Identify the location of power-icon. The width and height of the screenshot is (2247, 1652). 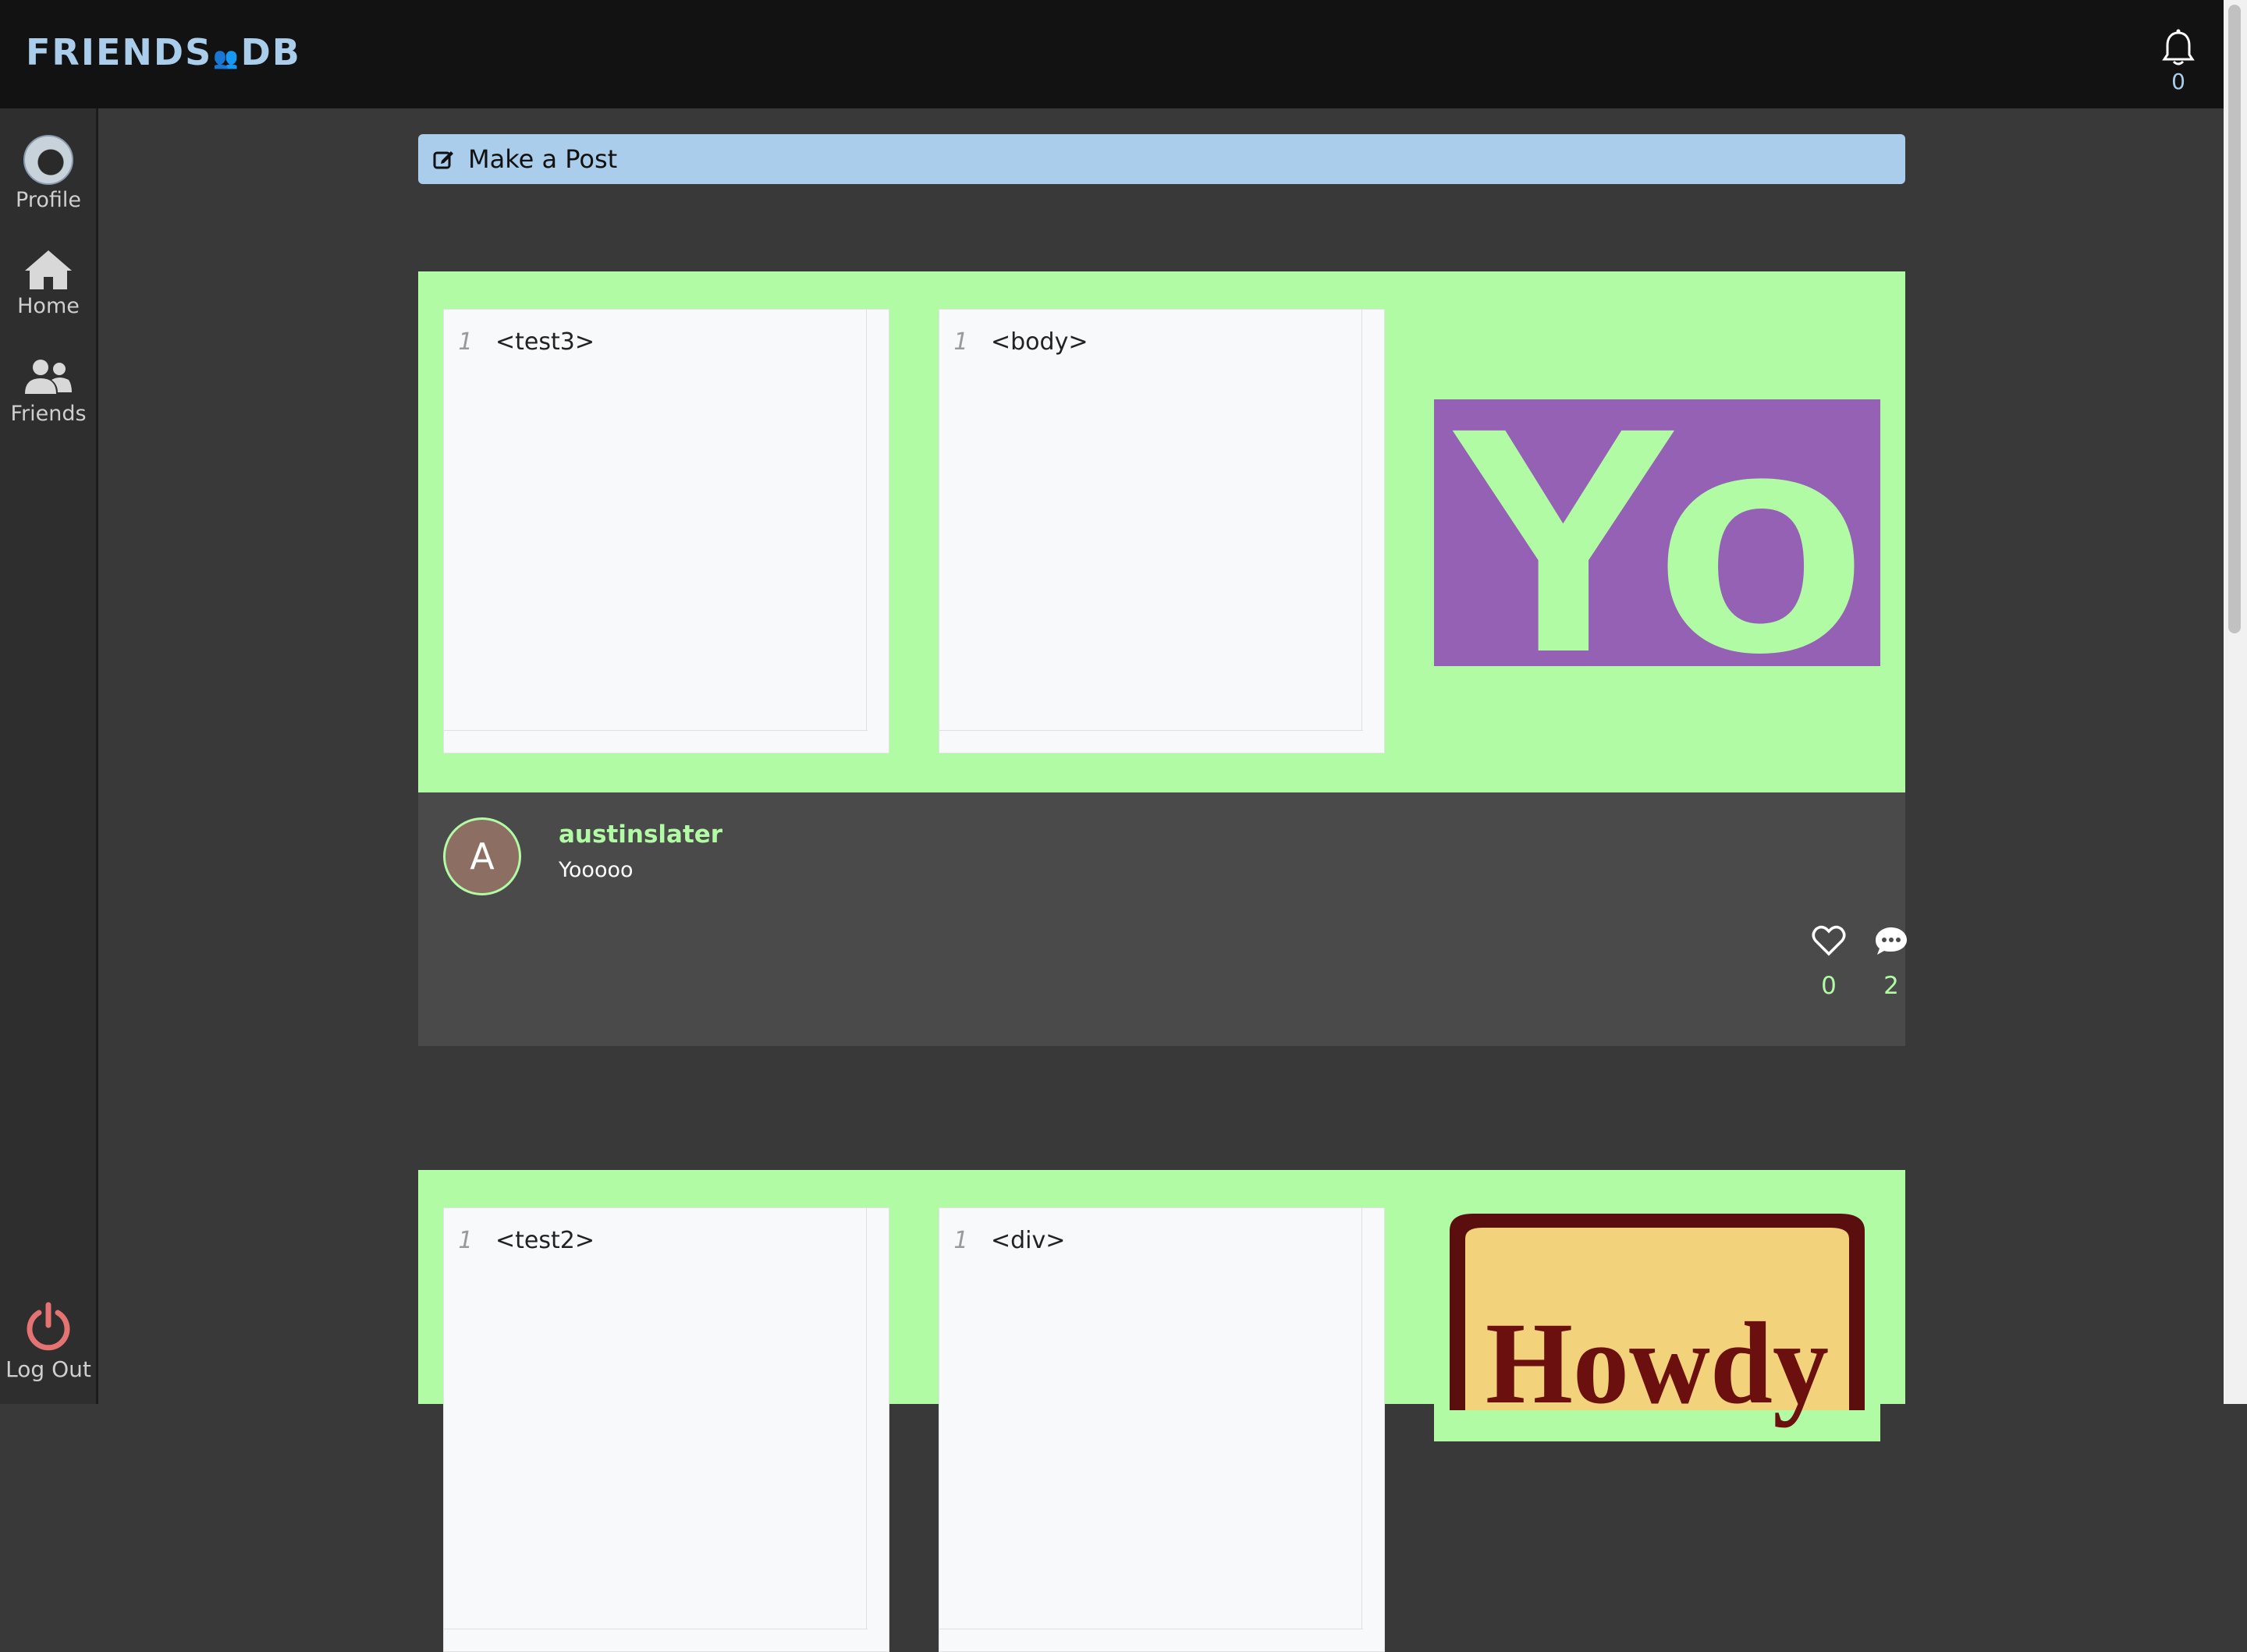
(48, 1326).